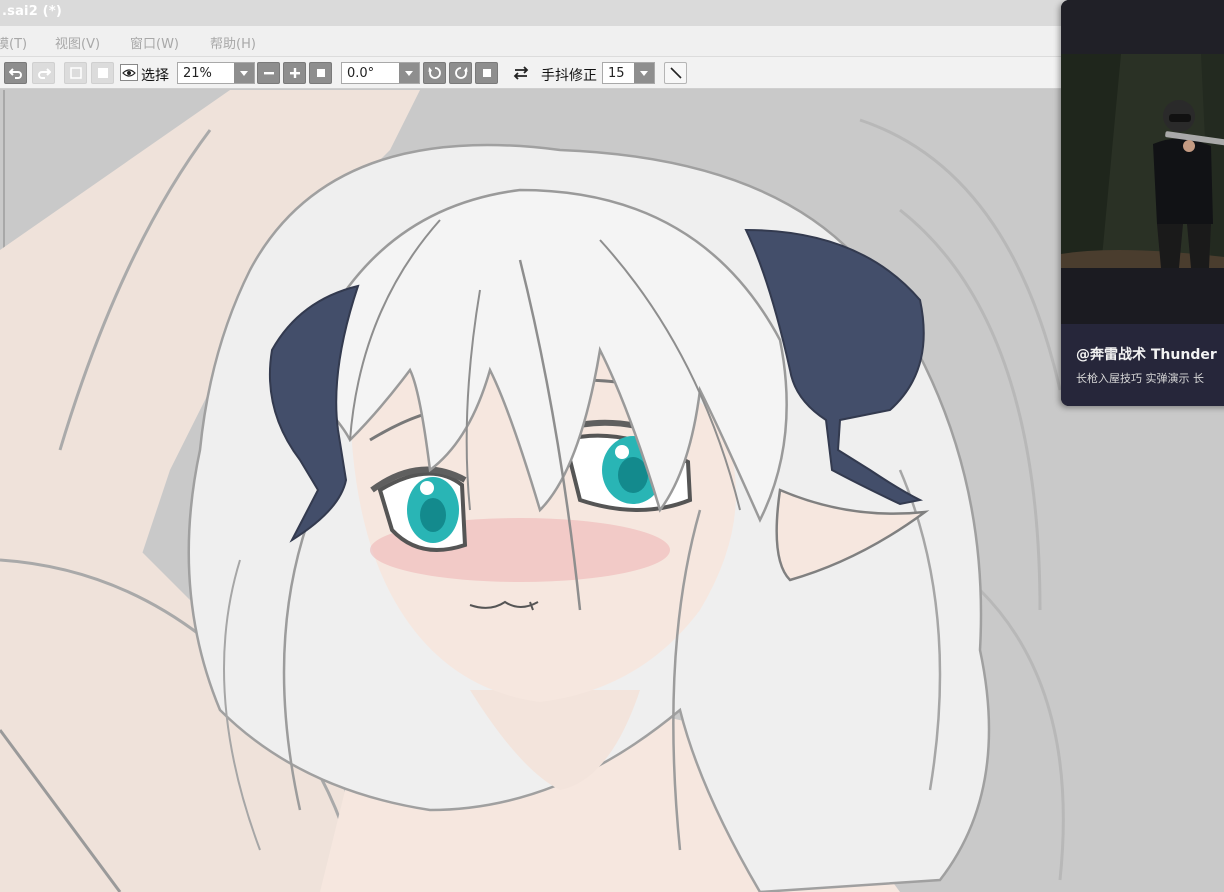  I want to click on popup-spacer, so click(1142, 296).